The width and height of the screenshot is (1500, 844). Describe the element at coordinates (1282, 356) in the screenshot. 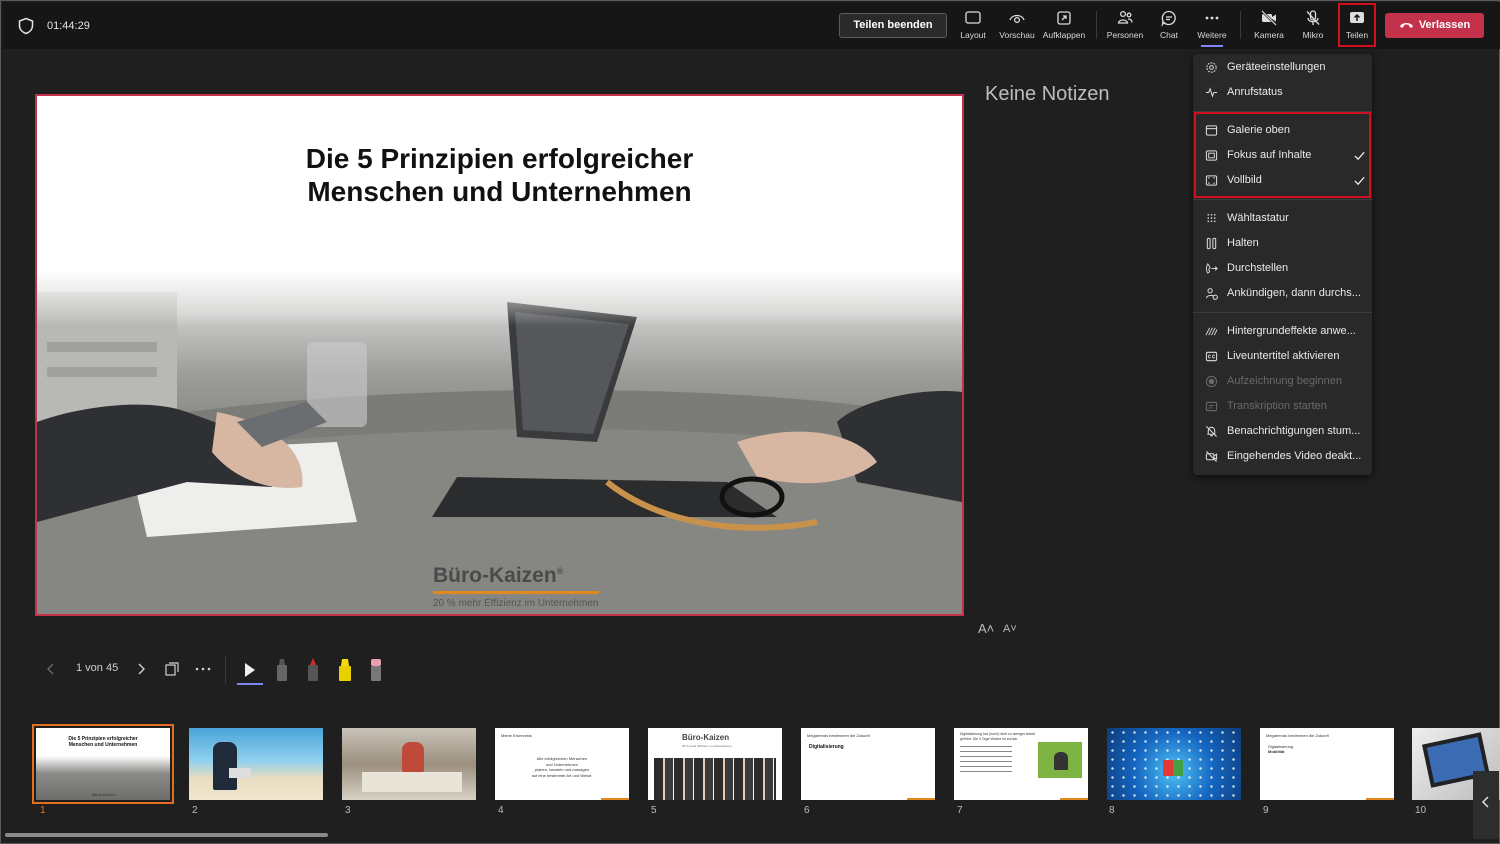

I see `menu-item-live-captions: Liveuntertitel aktivieren` at that location.